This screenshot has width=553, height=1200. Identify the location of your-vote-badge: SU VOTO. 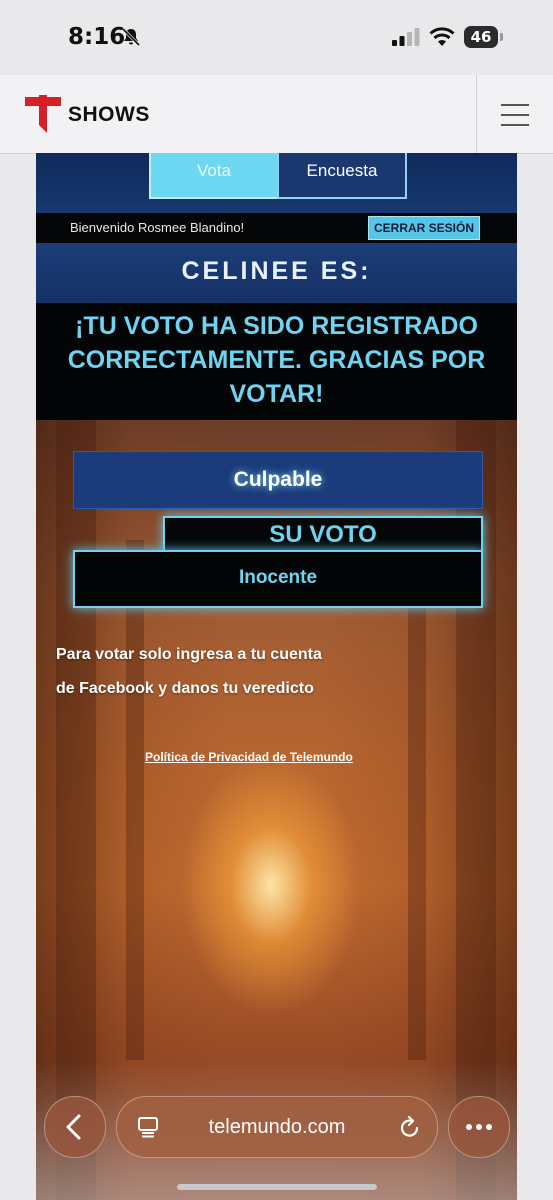
(323, 535).